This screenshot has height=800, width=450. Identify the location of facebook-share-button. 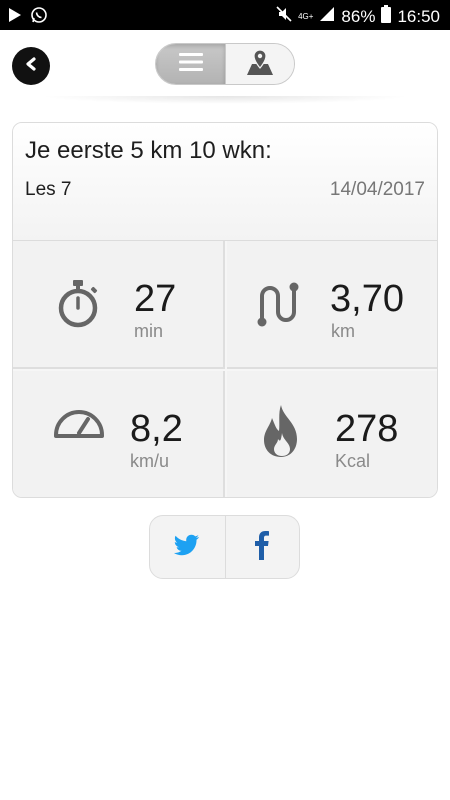
(262, 547).